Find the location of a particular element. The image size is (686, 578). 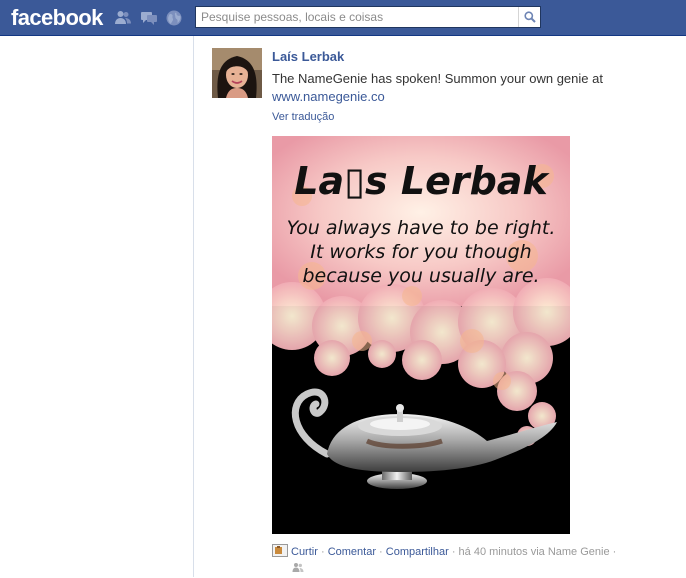

comment-link: Comentar is located at coordinates (352, 552).